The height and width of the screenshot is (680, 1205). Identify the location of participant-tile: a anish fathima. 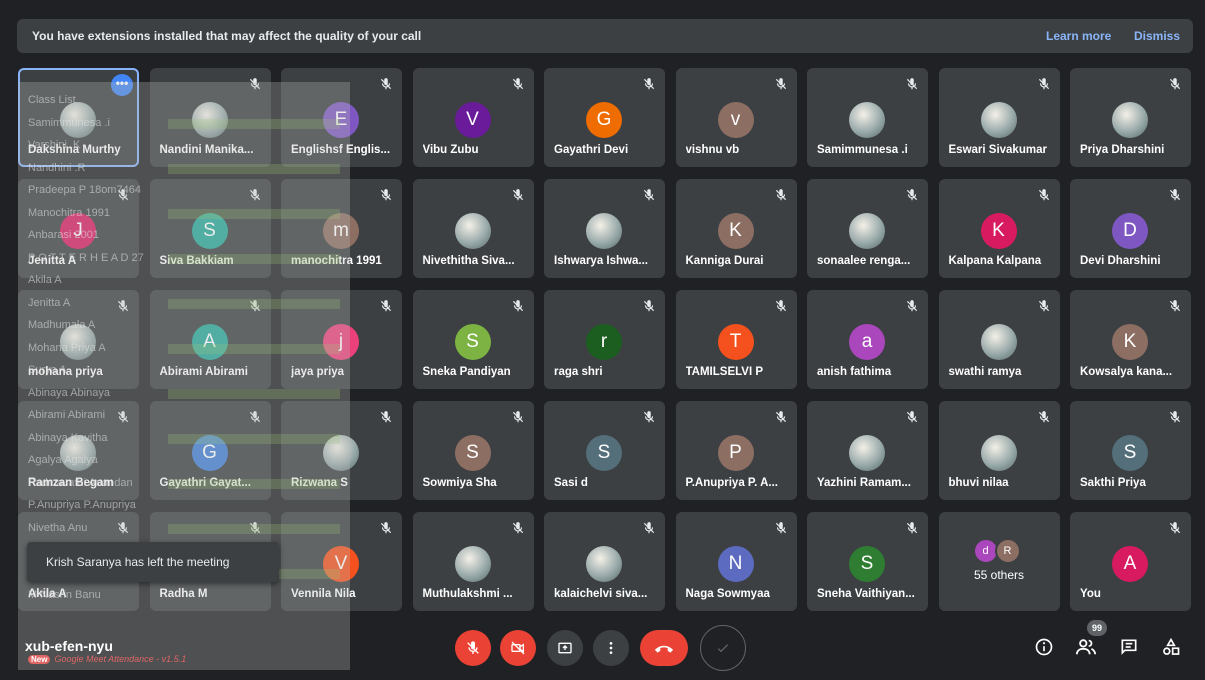
(867, 339).